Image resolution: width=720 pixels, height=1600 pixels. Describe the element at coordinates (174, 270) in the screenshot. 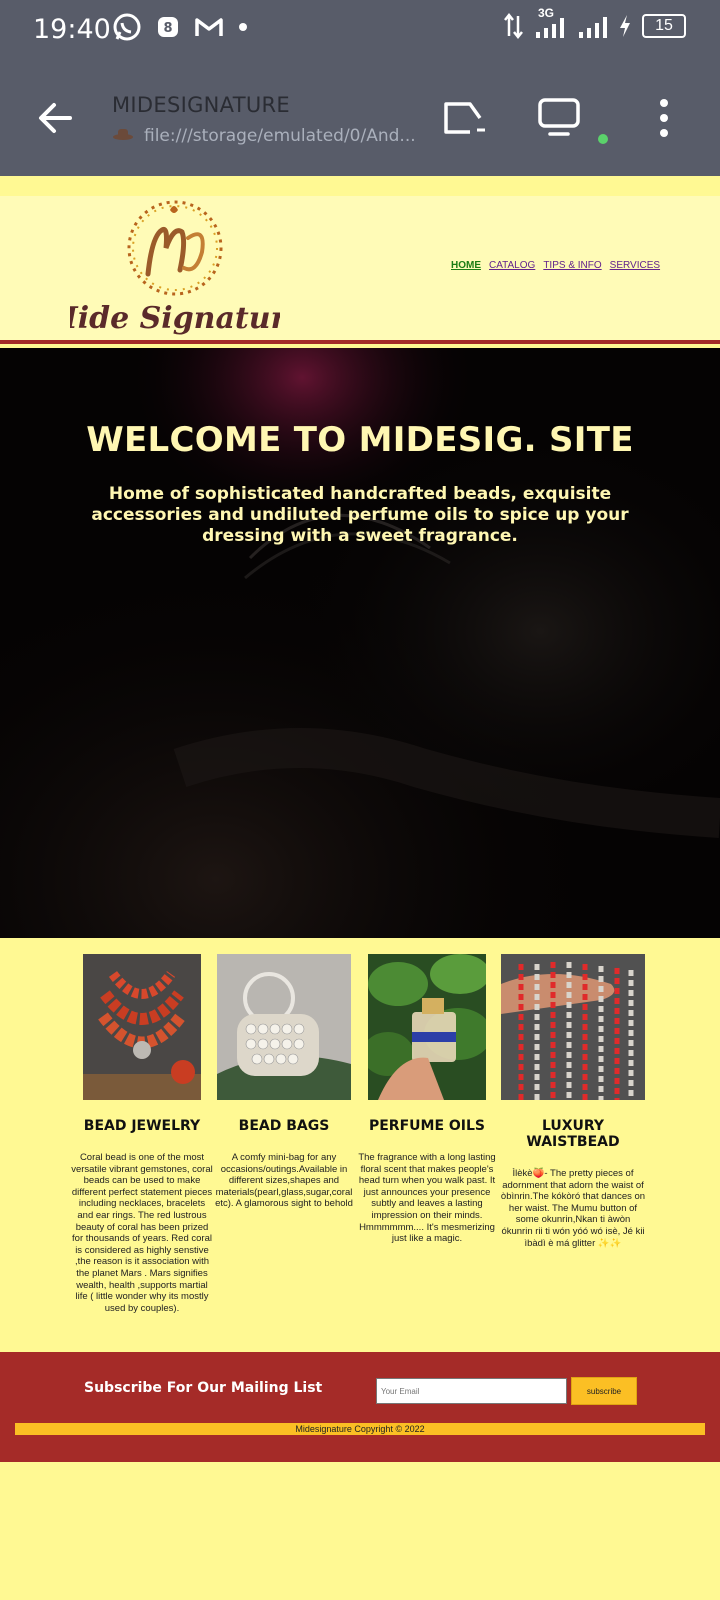

I see `mide-signature-logo: Mide Signature` at that location.